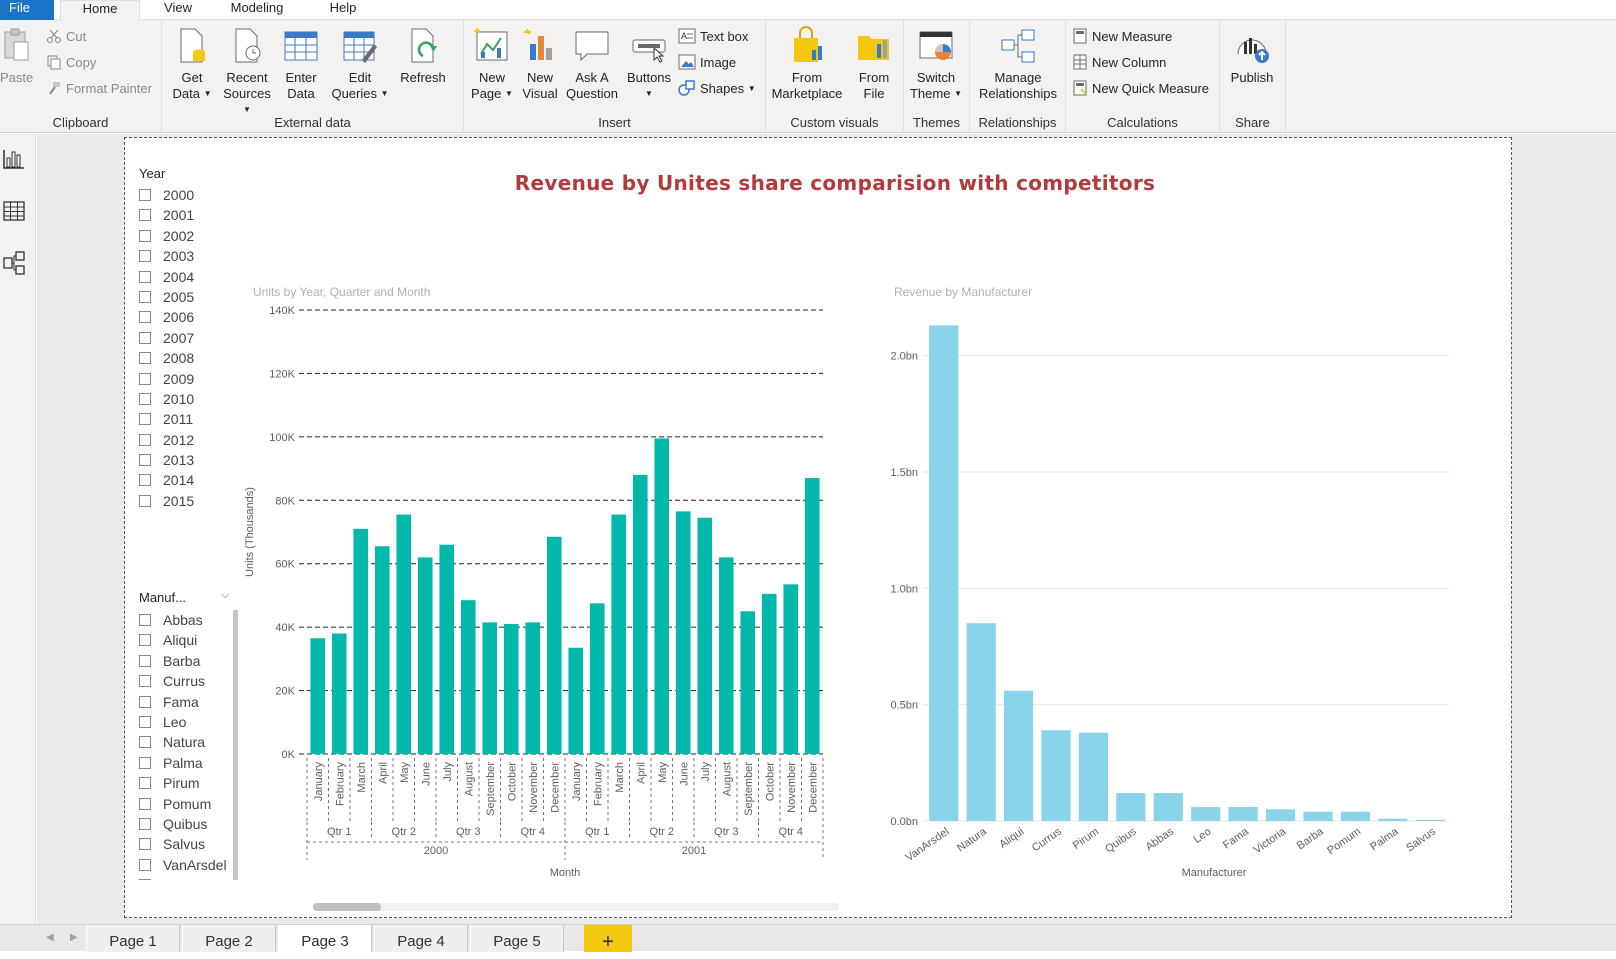  What do you see at coordinates (1119, 63) in the screenshot?
I see `new-column-button: New Column` at bounding box center [1119, 63].